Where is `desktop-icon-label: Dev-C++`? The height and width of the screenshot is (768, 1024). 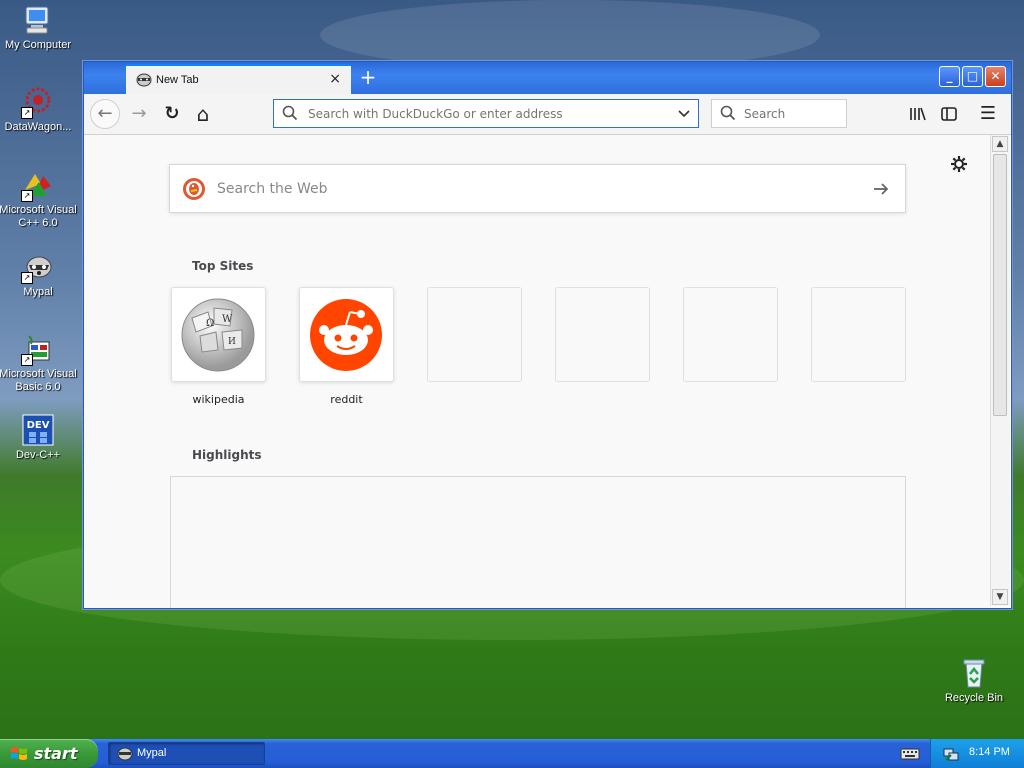 desktop-icon-label: Dev-C++ is located at coordinates (38, 455).